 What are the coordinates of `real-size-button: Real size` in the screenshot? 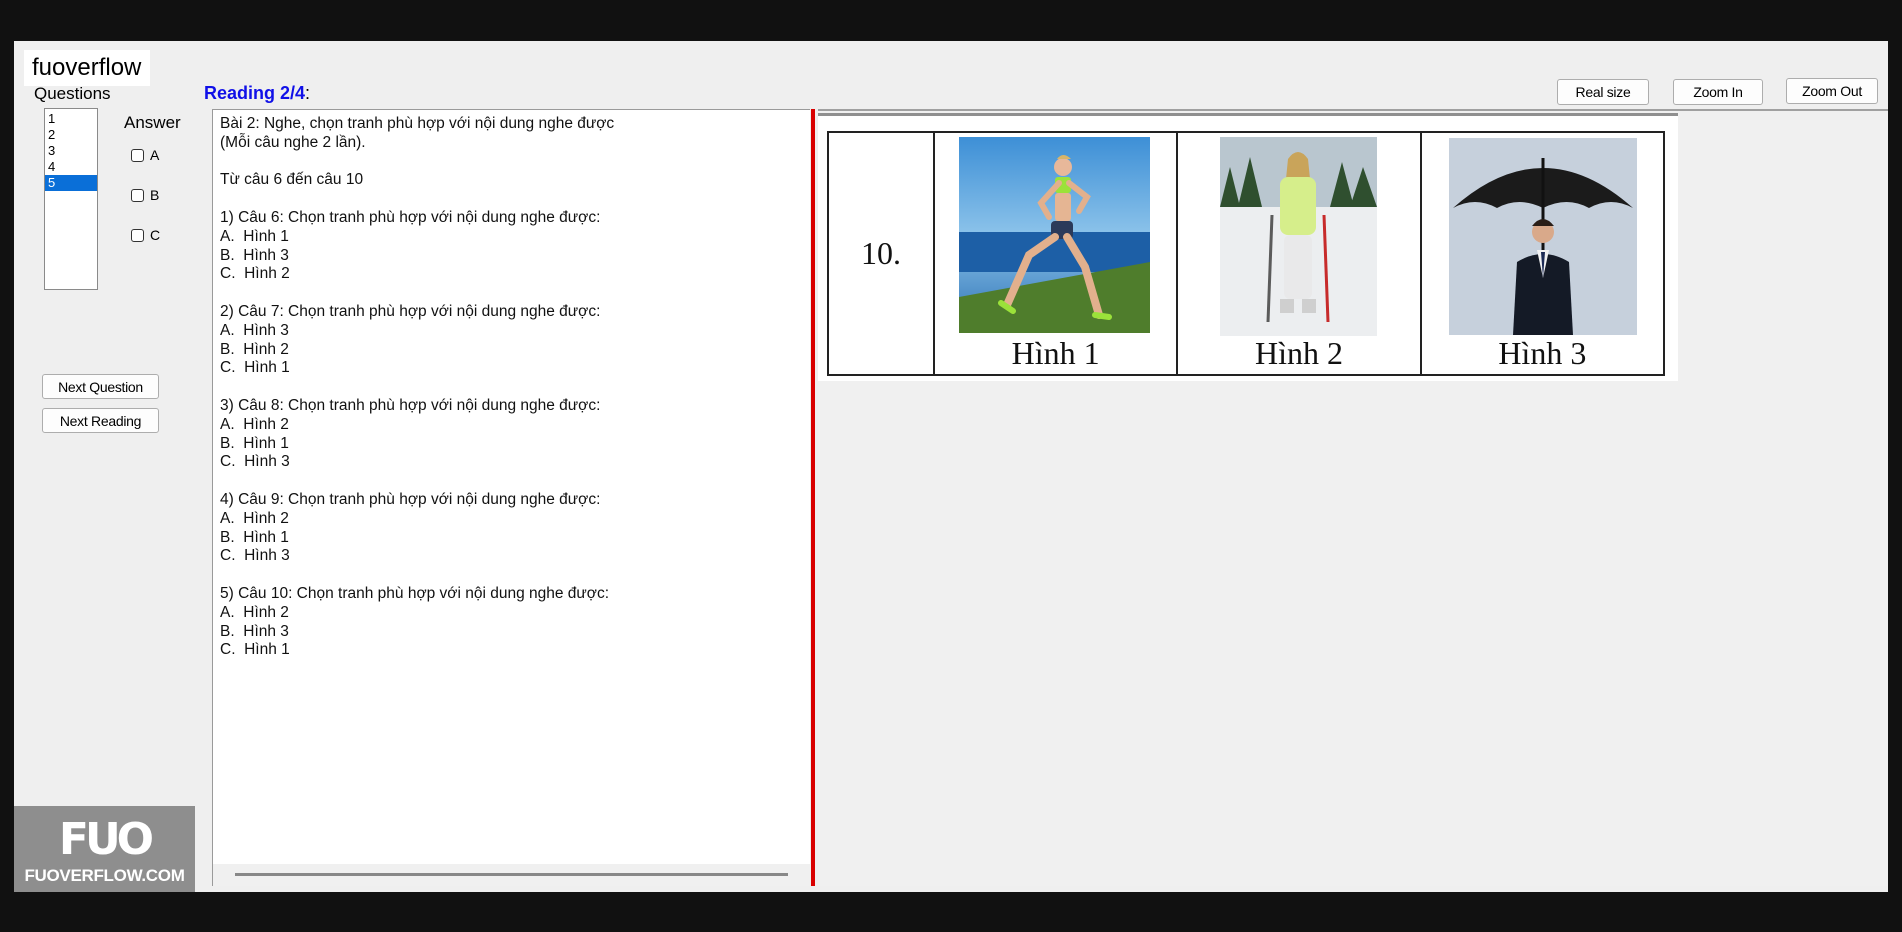 It's located at (1603, 92).